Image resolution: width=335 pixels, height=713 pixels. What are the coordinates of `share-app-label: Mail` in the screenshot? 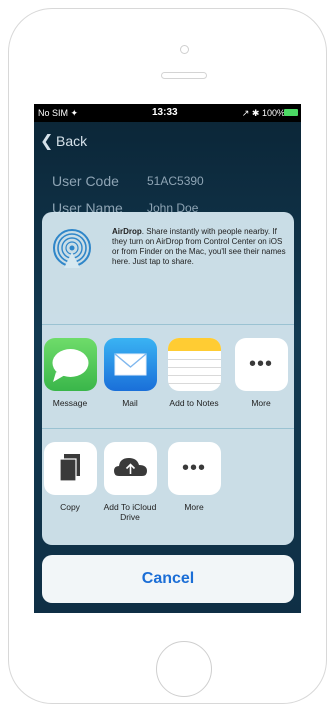 It's located at (130, 403).